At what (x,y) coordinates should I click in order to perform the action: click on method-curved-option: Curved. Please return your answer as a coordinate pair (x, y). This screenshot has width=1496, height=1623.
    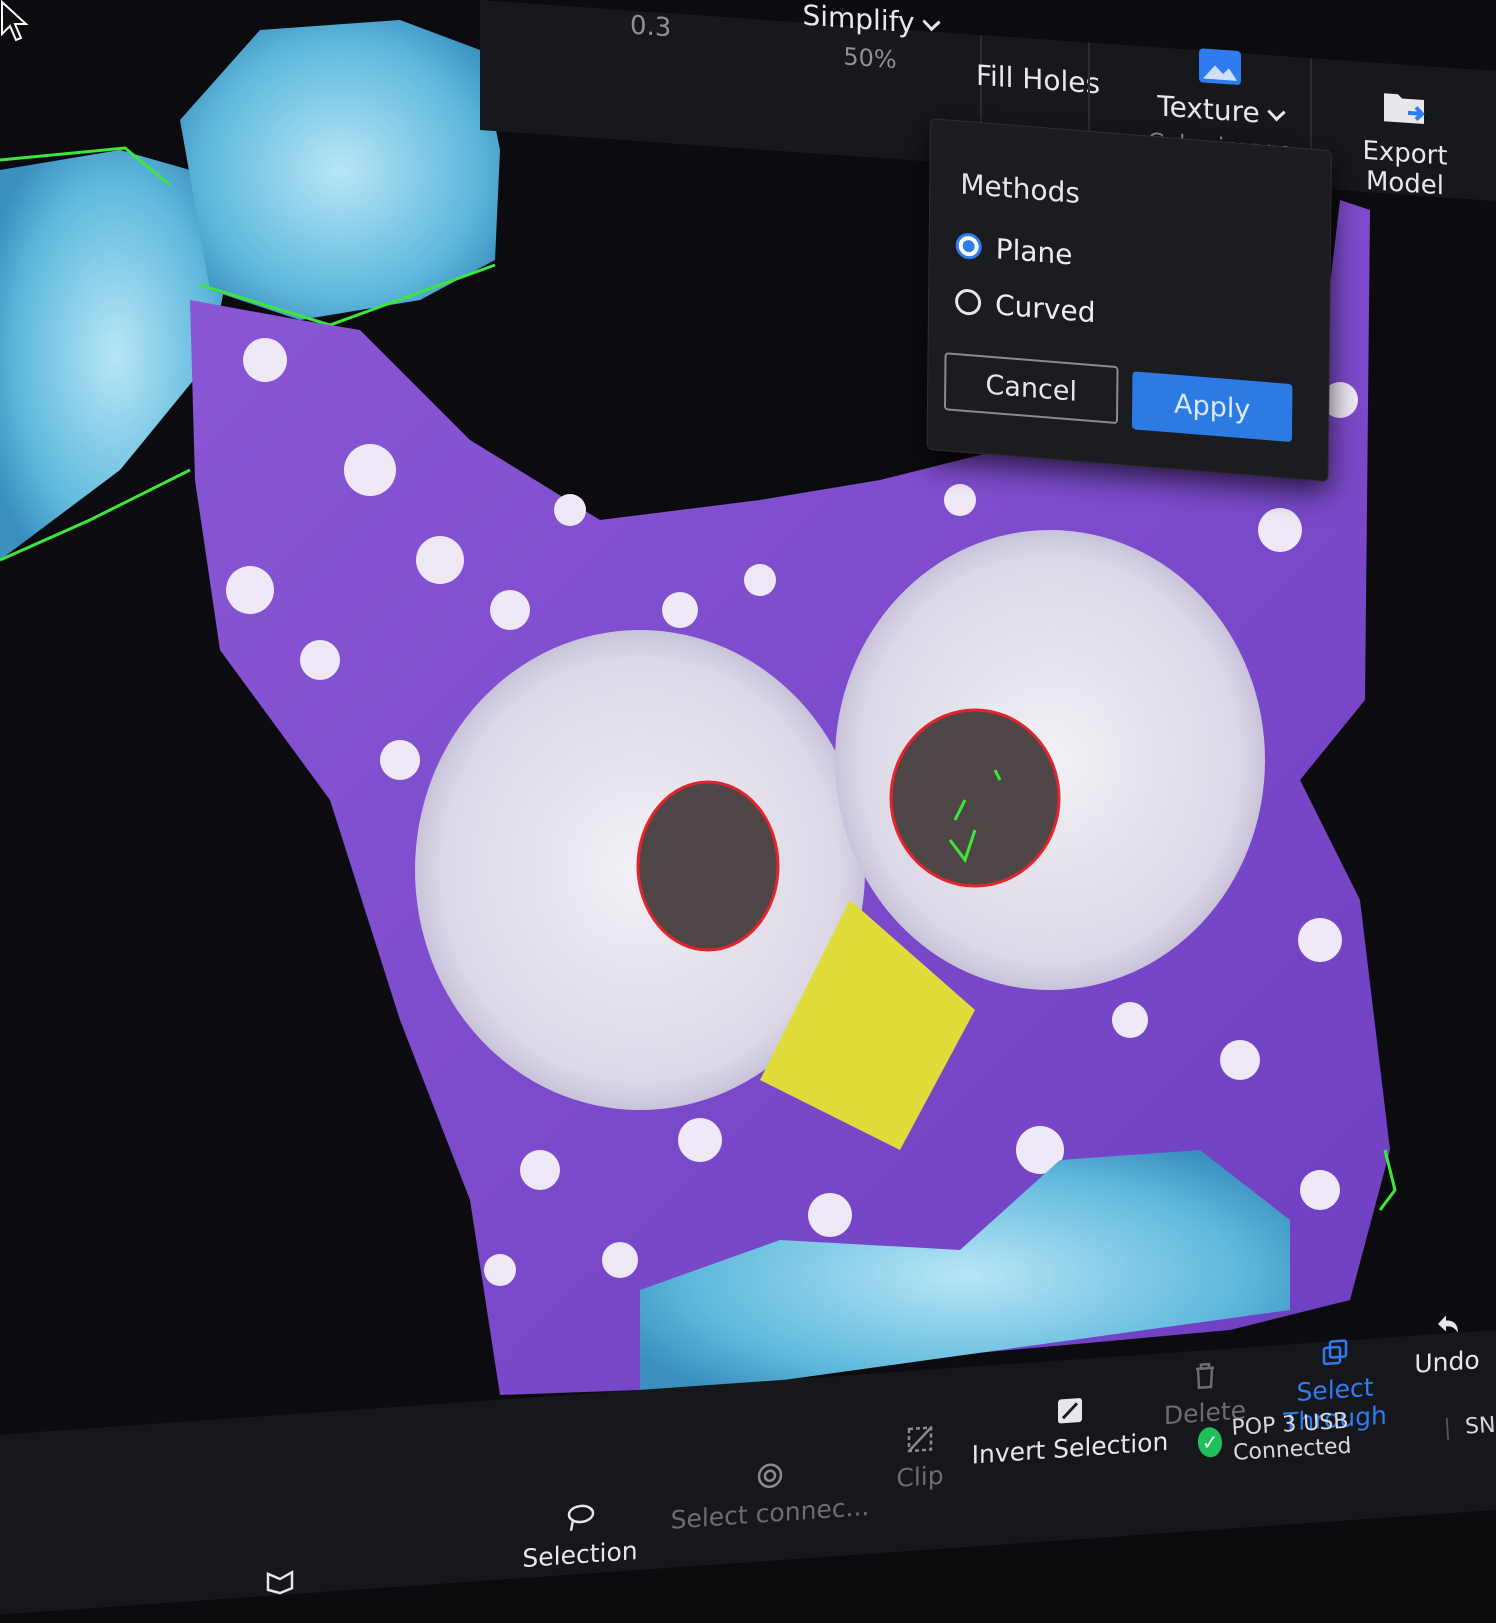
    Looking at the image, I should click on (1025, 306).